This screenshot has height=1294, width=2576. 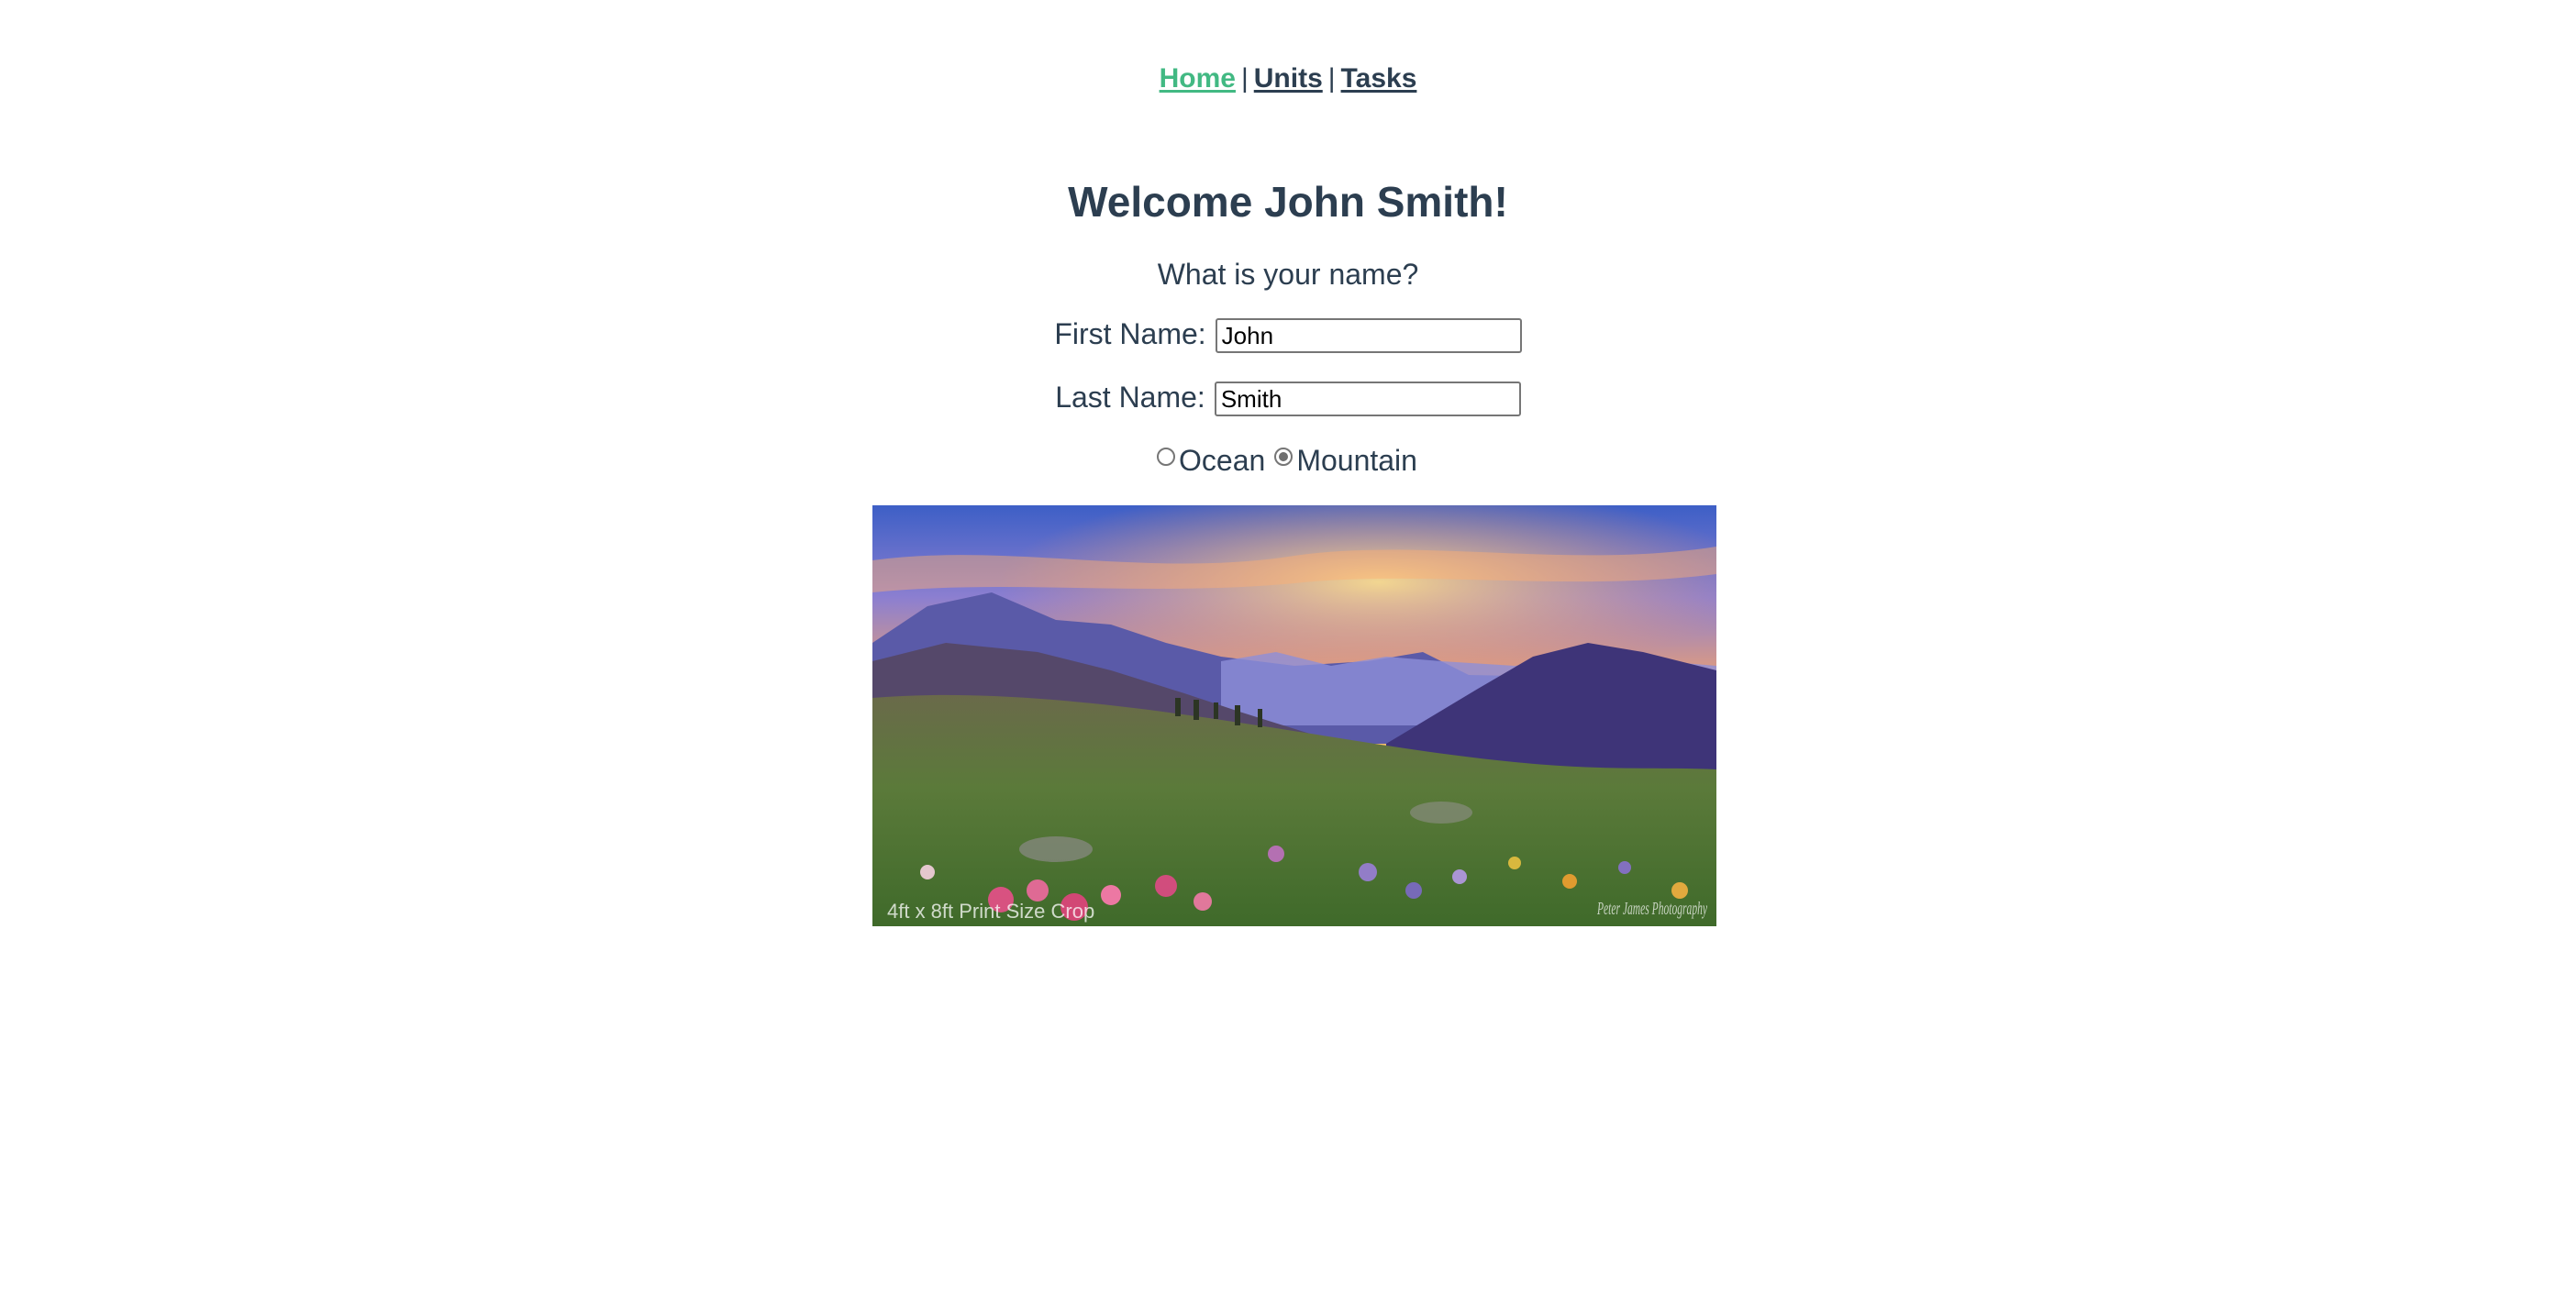 I want to click on first-name-label: First Name:, so click(x=1130, y=333).